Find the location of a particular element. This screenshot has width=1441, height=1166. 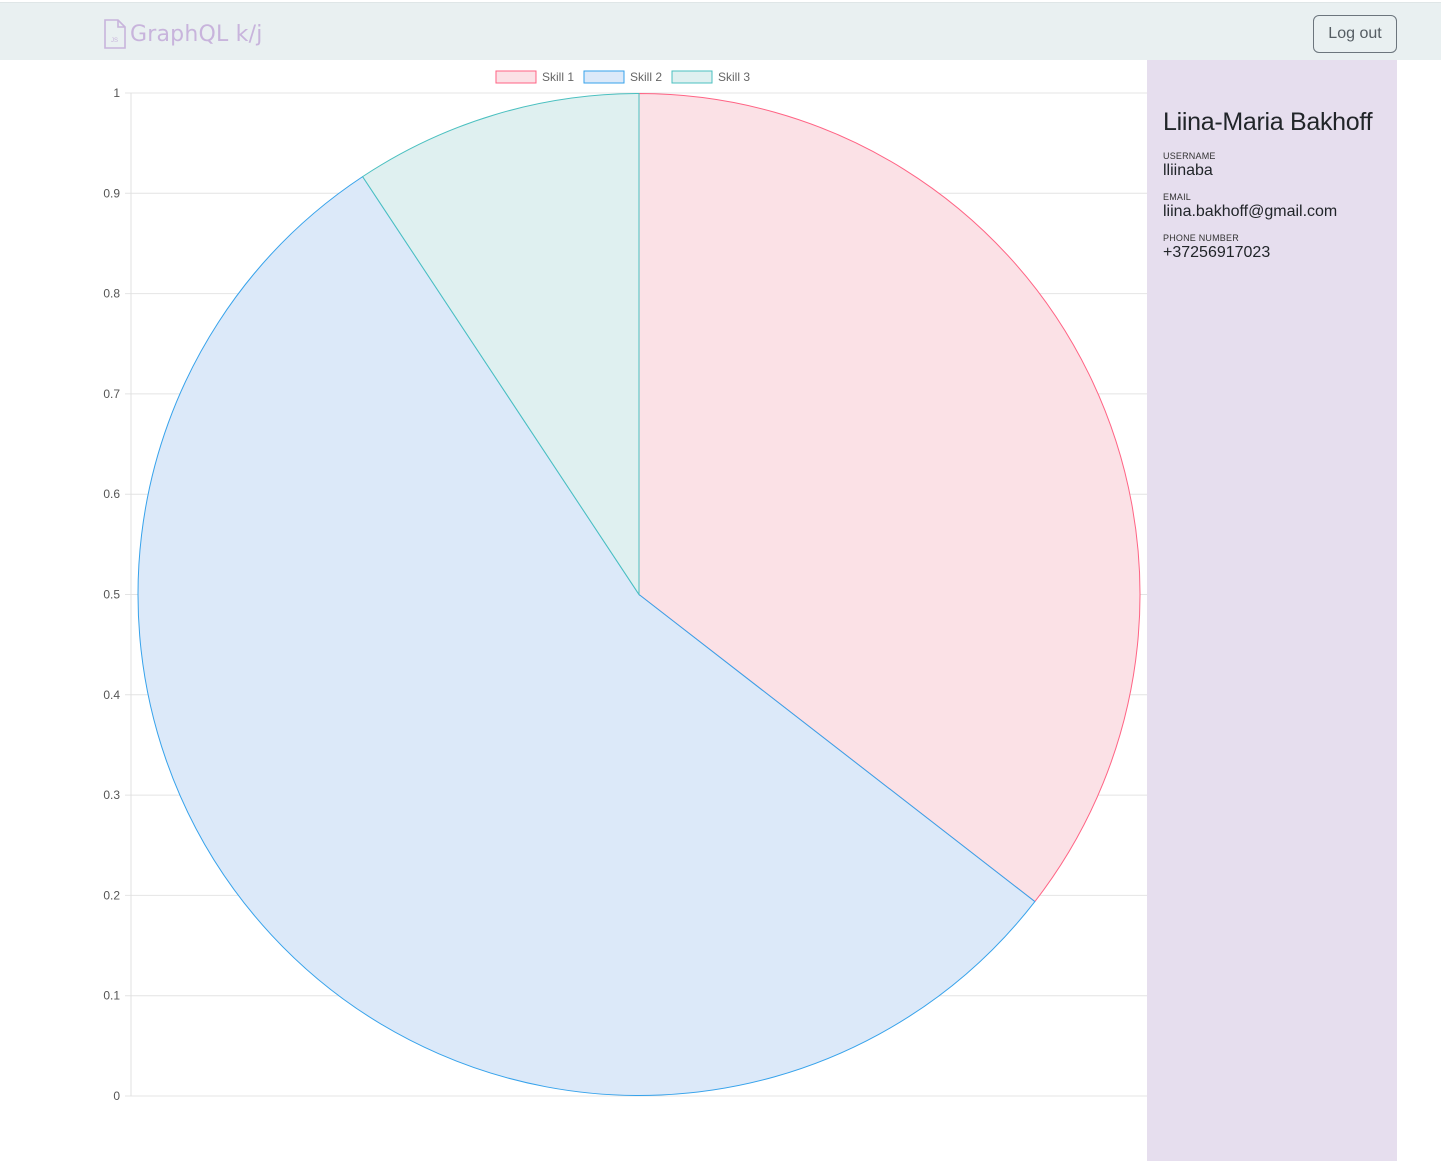

username-value: lliinaba is located at coordinates (1188, 170).